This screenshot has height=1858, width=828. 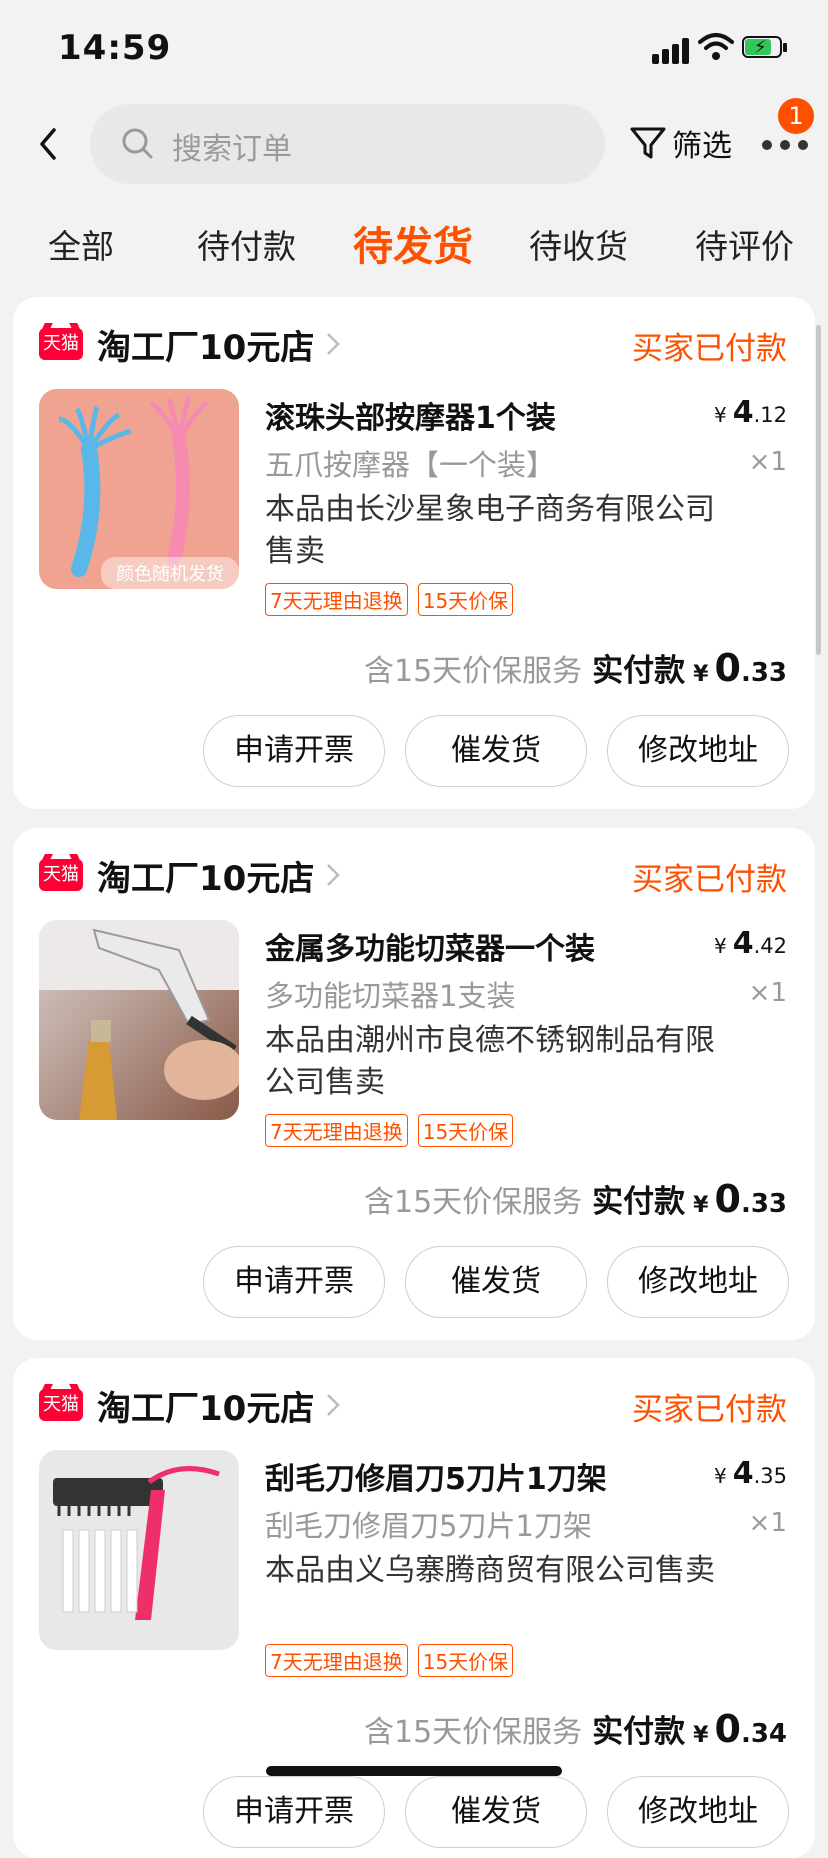 I want to click on unit-price: ¥4.42, so click(x=750, y=943).